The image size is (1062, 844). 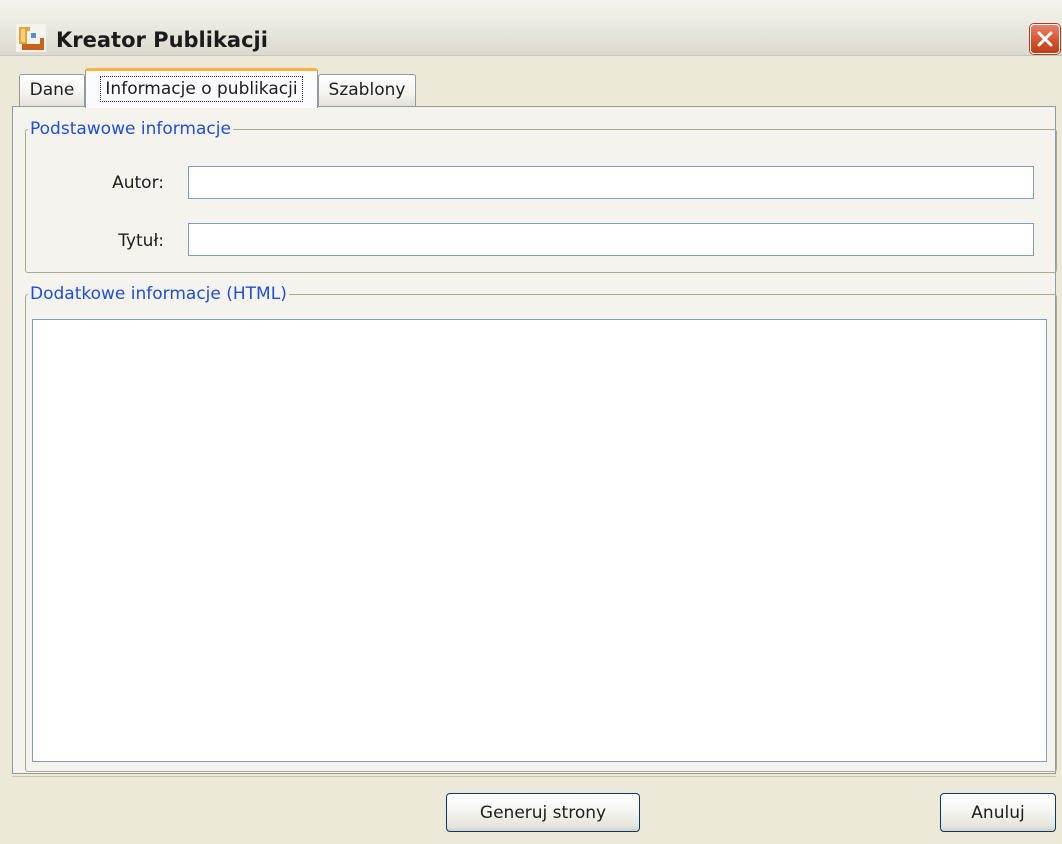 I want to click on tab-szablony: Szablony, so click(x=367, y=90).